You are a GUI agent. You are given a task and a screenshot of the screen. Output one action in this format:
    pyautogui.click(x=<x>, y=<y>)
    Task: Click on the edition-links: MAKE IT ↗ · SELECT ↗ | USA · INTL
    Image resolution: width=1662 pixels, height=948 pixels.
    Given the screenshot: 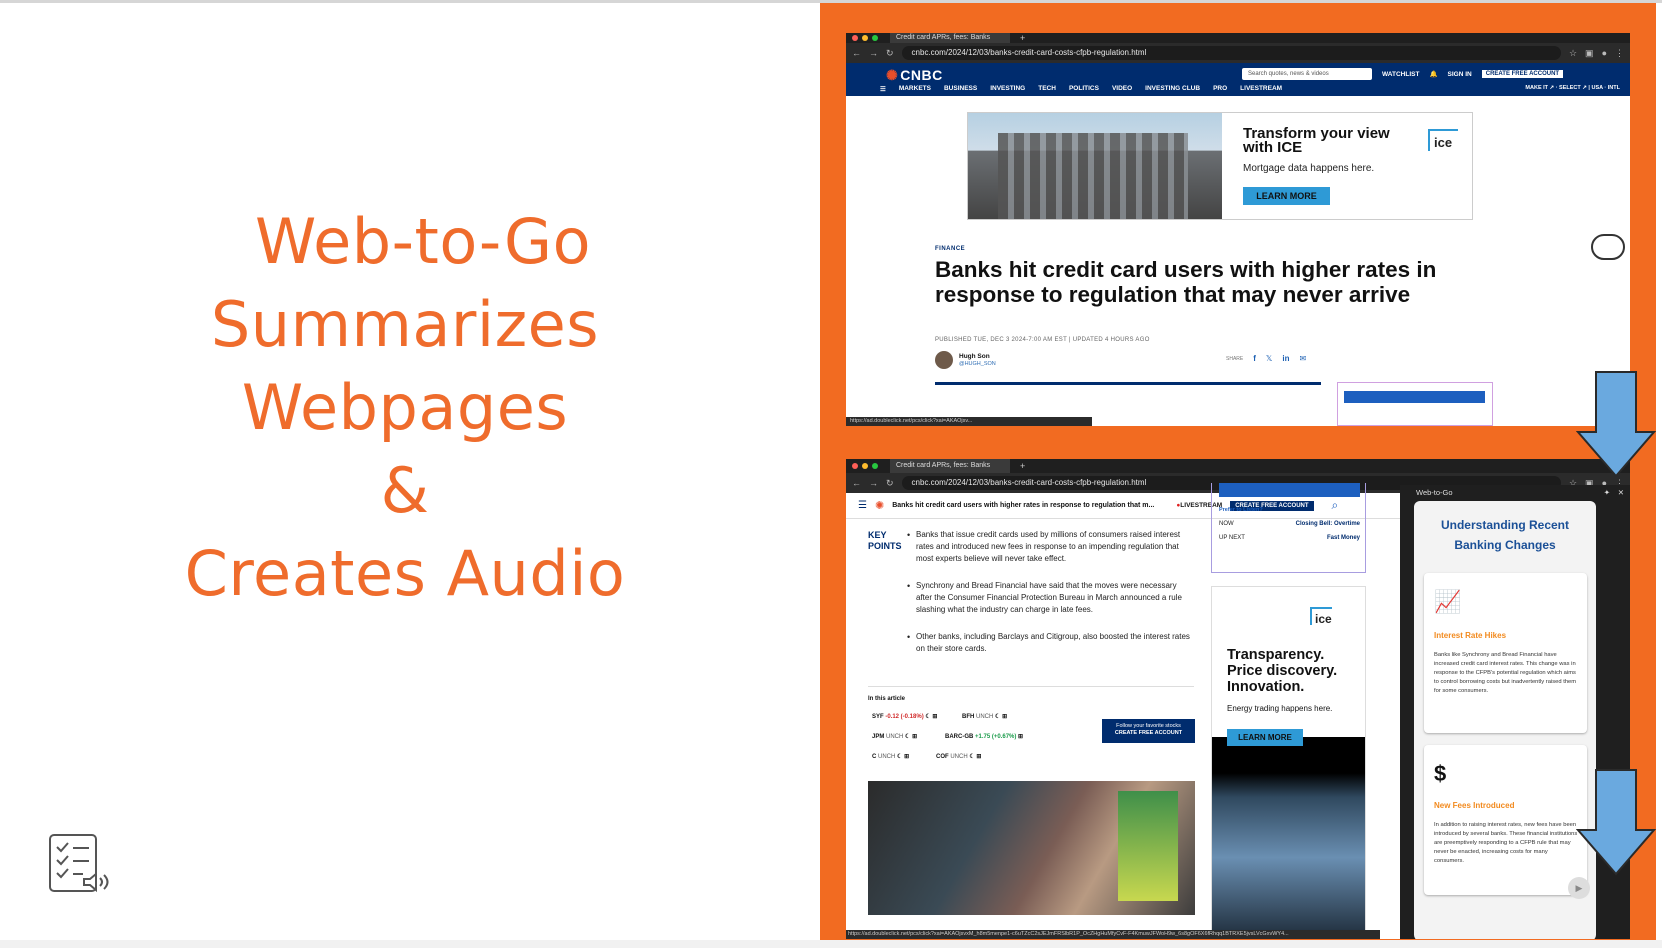 What is the action you would take?
    pyautogui.click(x=1572, y=88)
    